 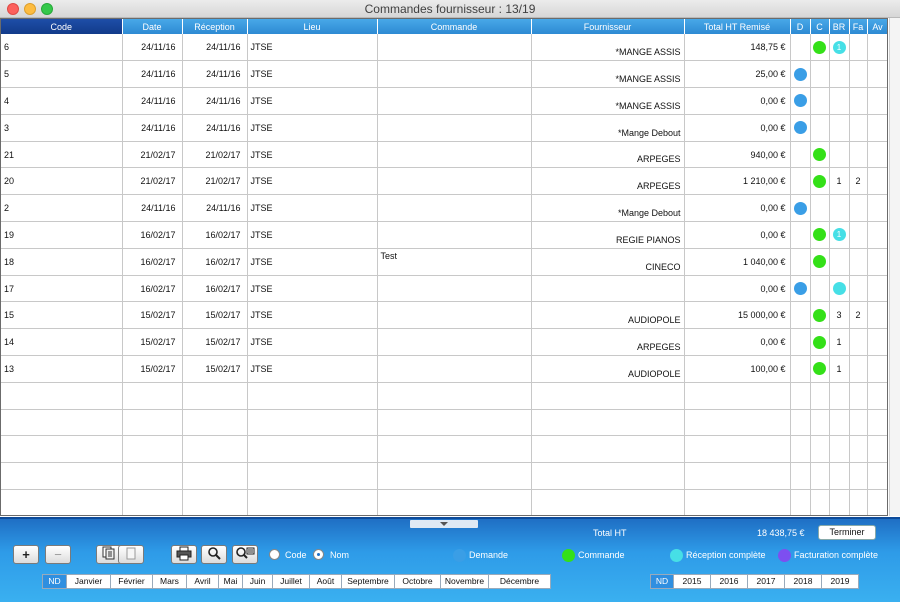 What do you see at coordinates (454, 342) in the screenshot?
I see `cell-cmd` at bounding box center [454, 342].